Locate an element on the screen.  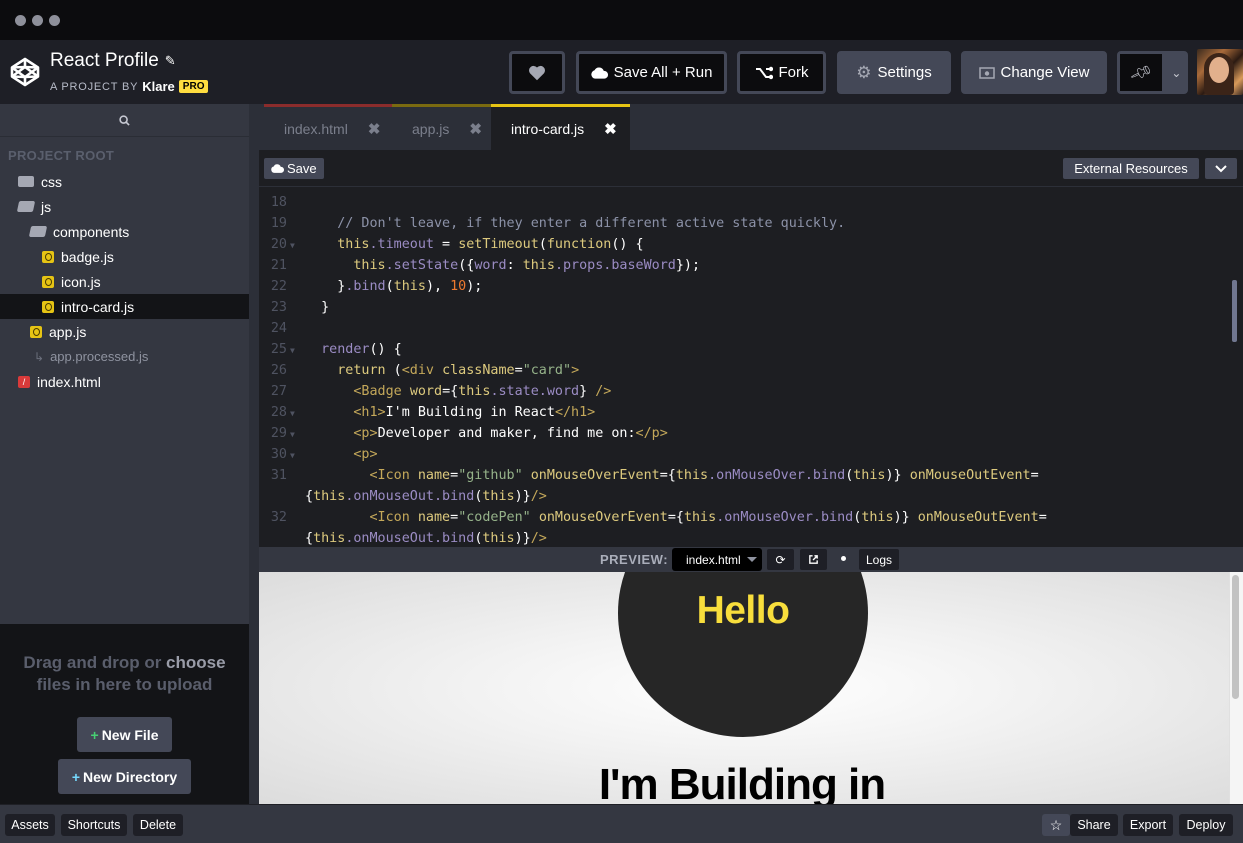
preview-toolbar: PREVIEW: index.html ⟳ Logs is located at coordinates (751, 559).